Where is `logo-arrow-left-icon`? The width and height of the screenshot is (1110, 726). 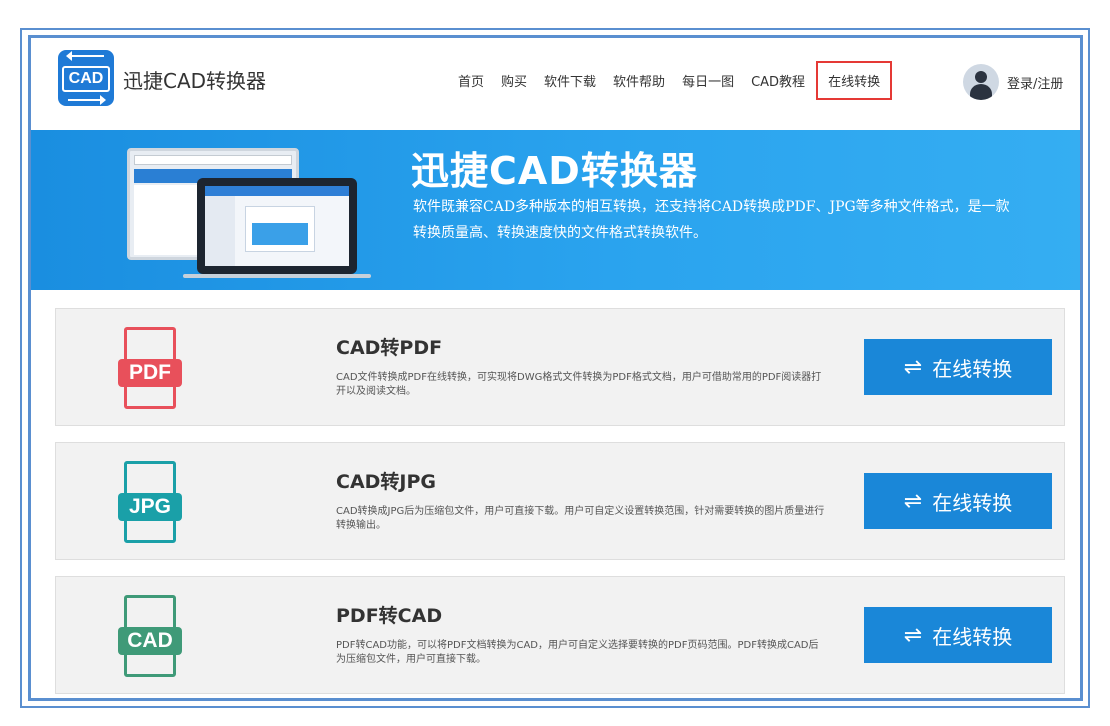 logo-arrow-left-icon is located at coordinates (85, 56).